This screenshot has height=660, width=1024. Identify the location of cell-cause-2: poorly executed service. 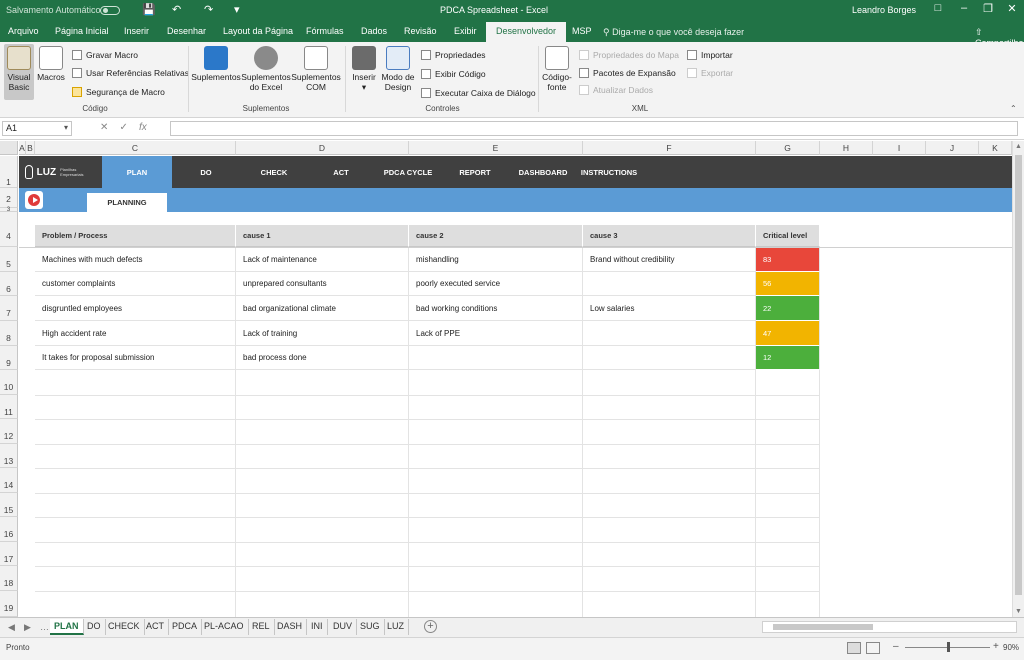
(496, 284).